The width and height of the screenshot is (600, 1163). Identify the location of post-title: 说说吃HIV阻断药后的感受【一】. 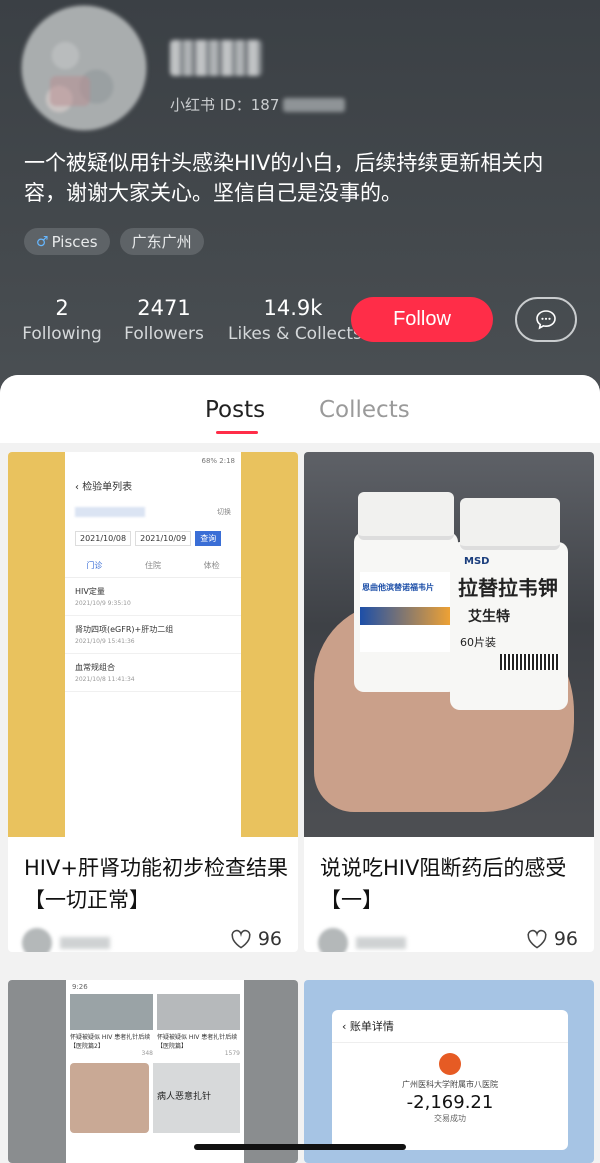
(443, 884).